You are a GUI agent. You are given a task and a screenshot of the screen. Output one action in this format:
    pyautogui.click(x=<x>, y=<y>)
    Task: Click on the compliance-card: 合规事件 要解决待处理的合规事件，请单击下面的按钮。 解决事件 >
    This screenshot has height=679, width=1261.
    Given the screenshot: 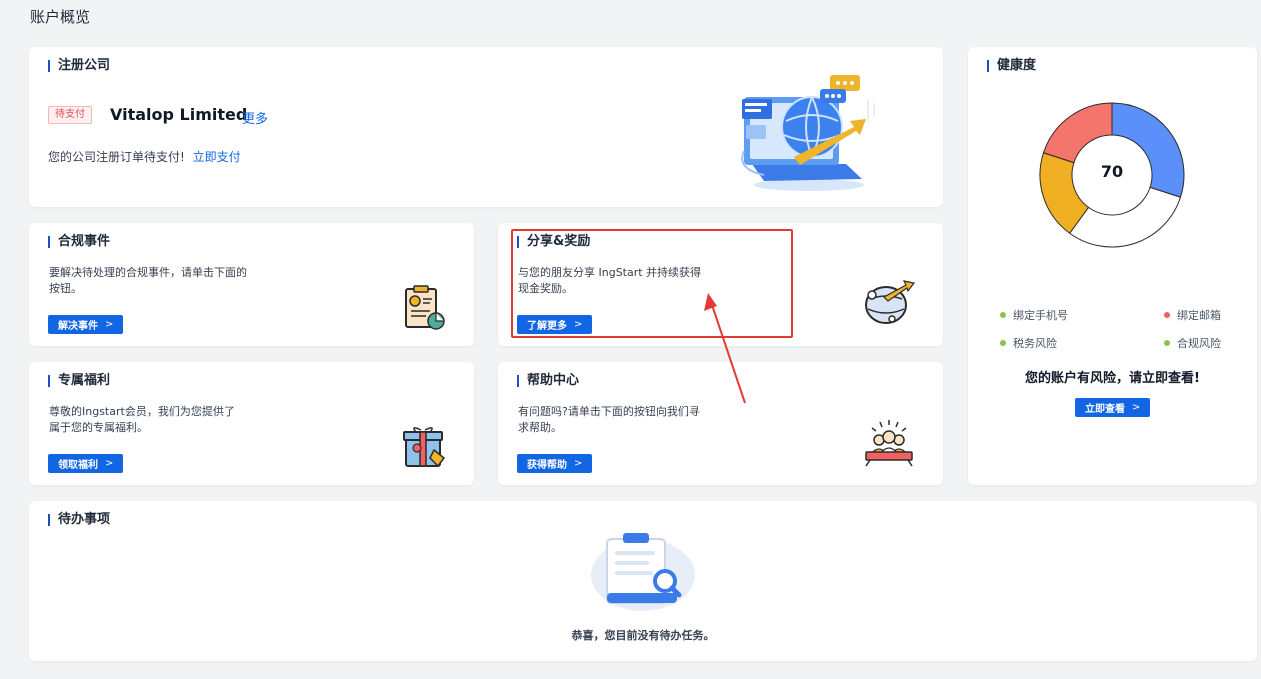 What is the action you would take?
    pyautogui.click(x=251, y=284)
    